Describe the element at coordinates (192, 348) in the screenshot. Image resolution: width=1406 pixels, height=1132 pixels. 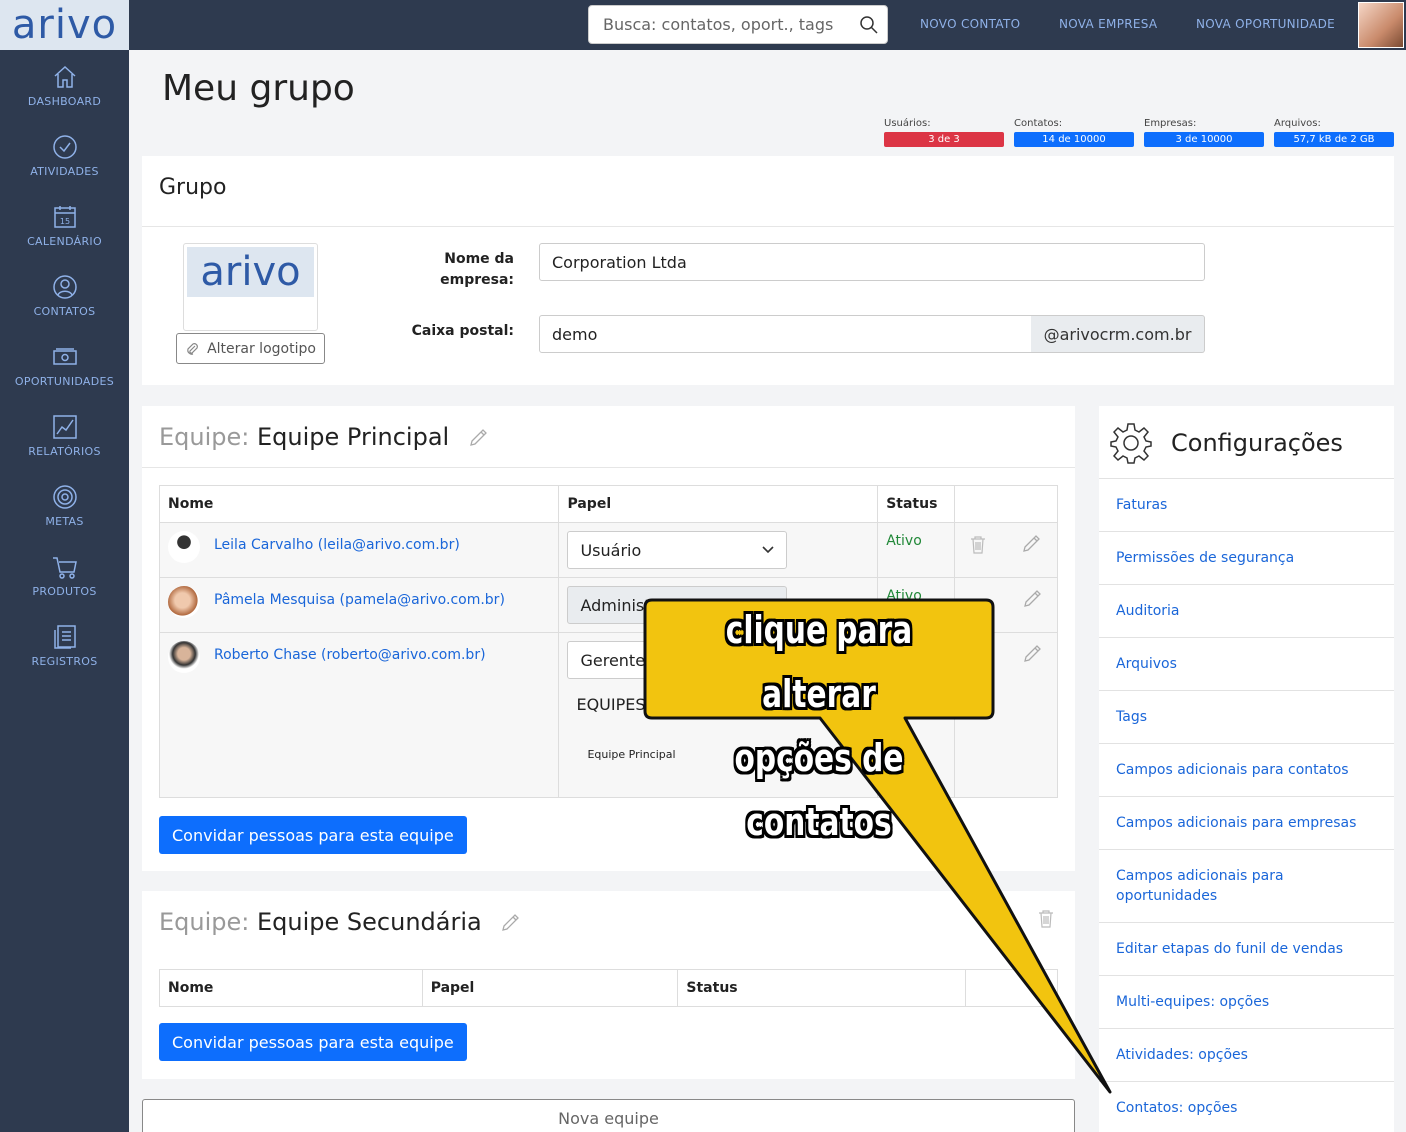
I see `paperclip-icon` at that location.